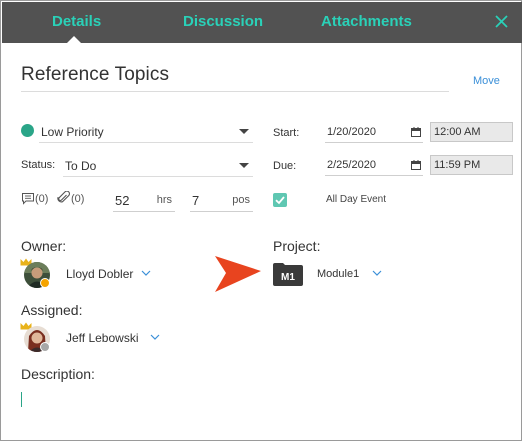  Describe the element at coordinates (76, 21) in the screenshot. I see `tab-details: Details` at that location.